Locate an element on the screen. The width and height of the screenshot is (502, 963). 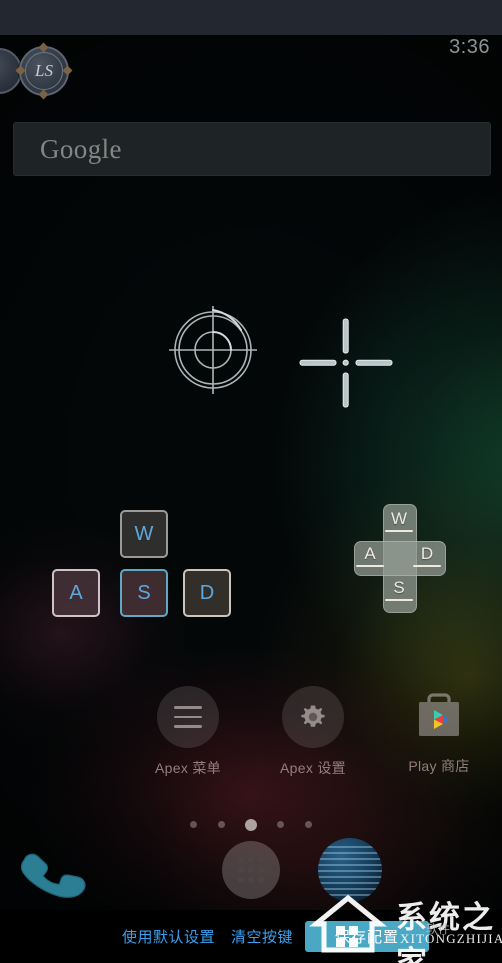
circular-reticle-icon is located at coordinates (213, 350).